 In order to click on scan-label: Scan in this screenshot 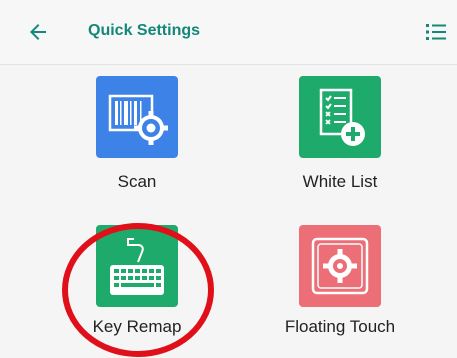, I will do `click(137, 181)`.